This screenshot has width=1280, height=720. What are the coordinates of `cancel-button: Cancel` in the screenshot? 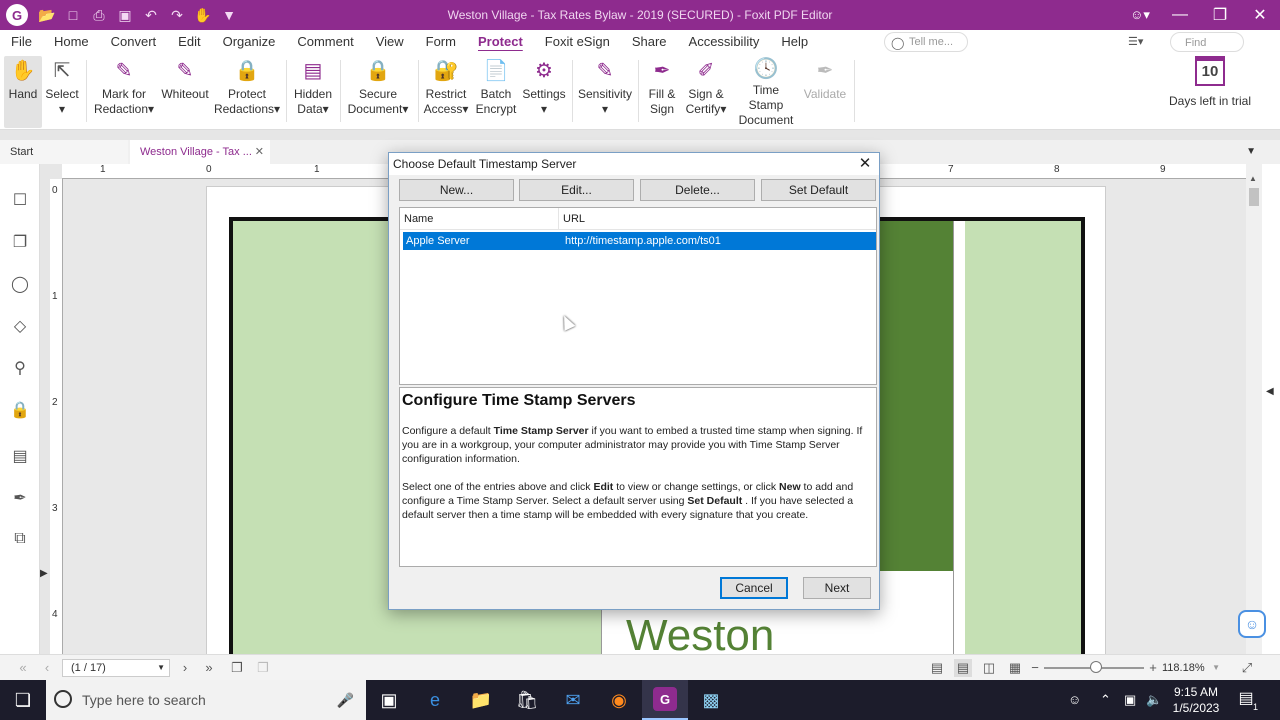 It's located at (754, 588).